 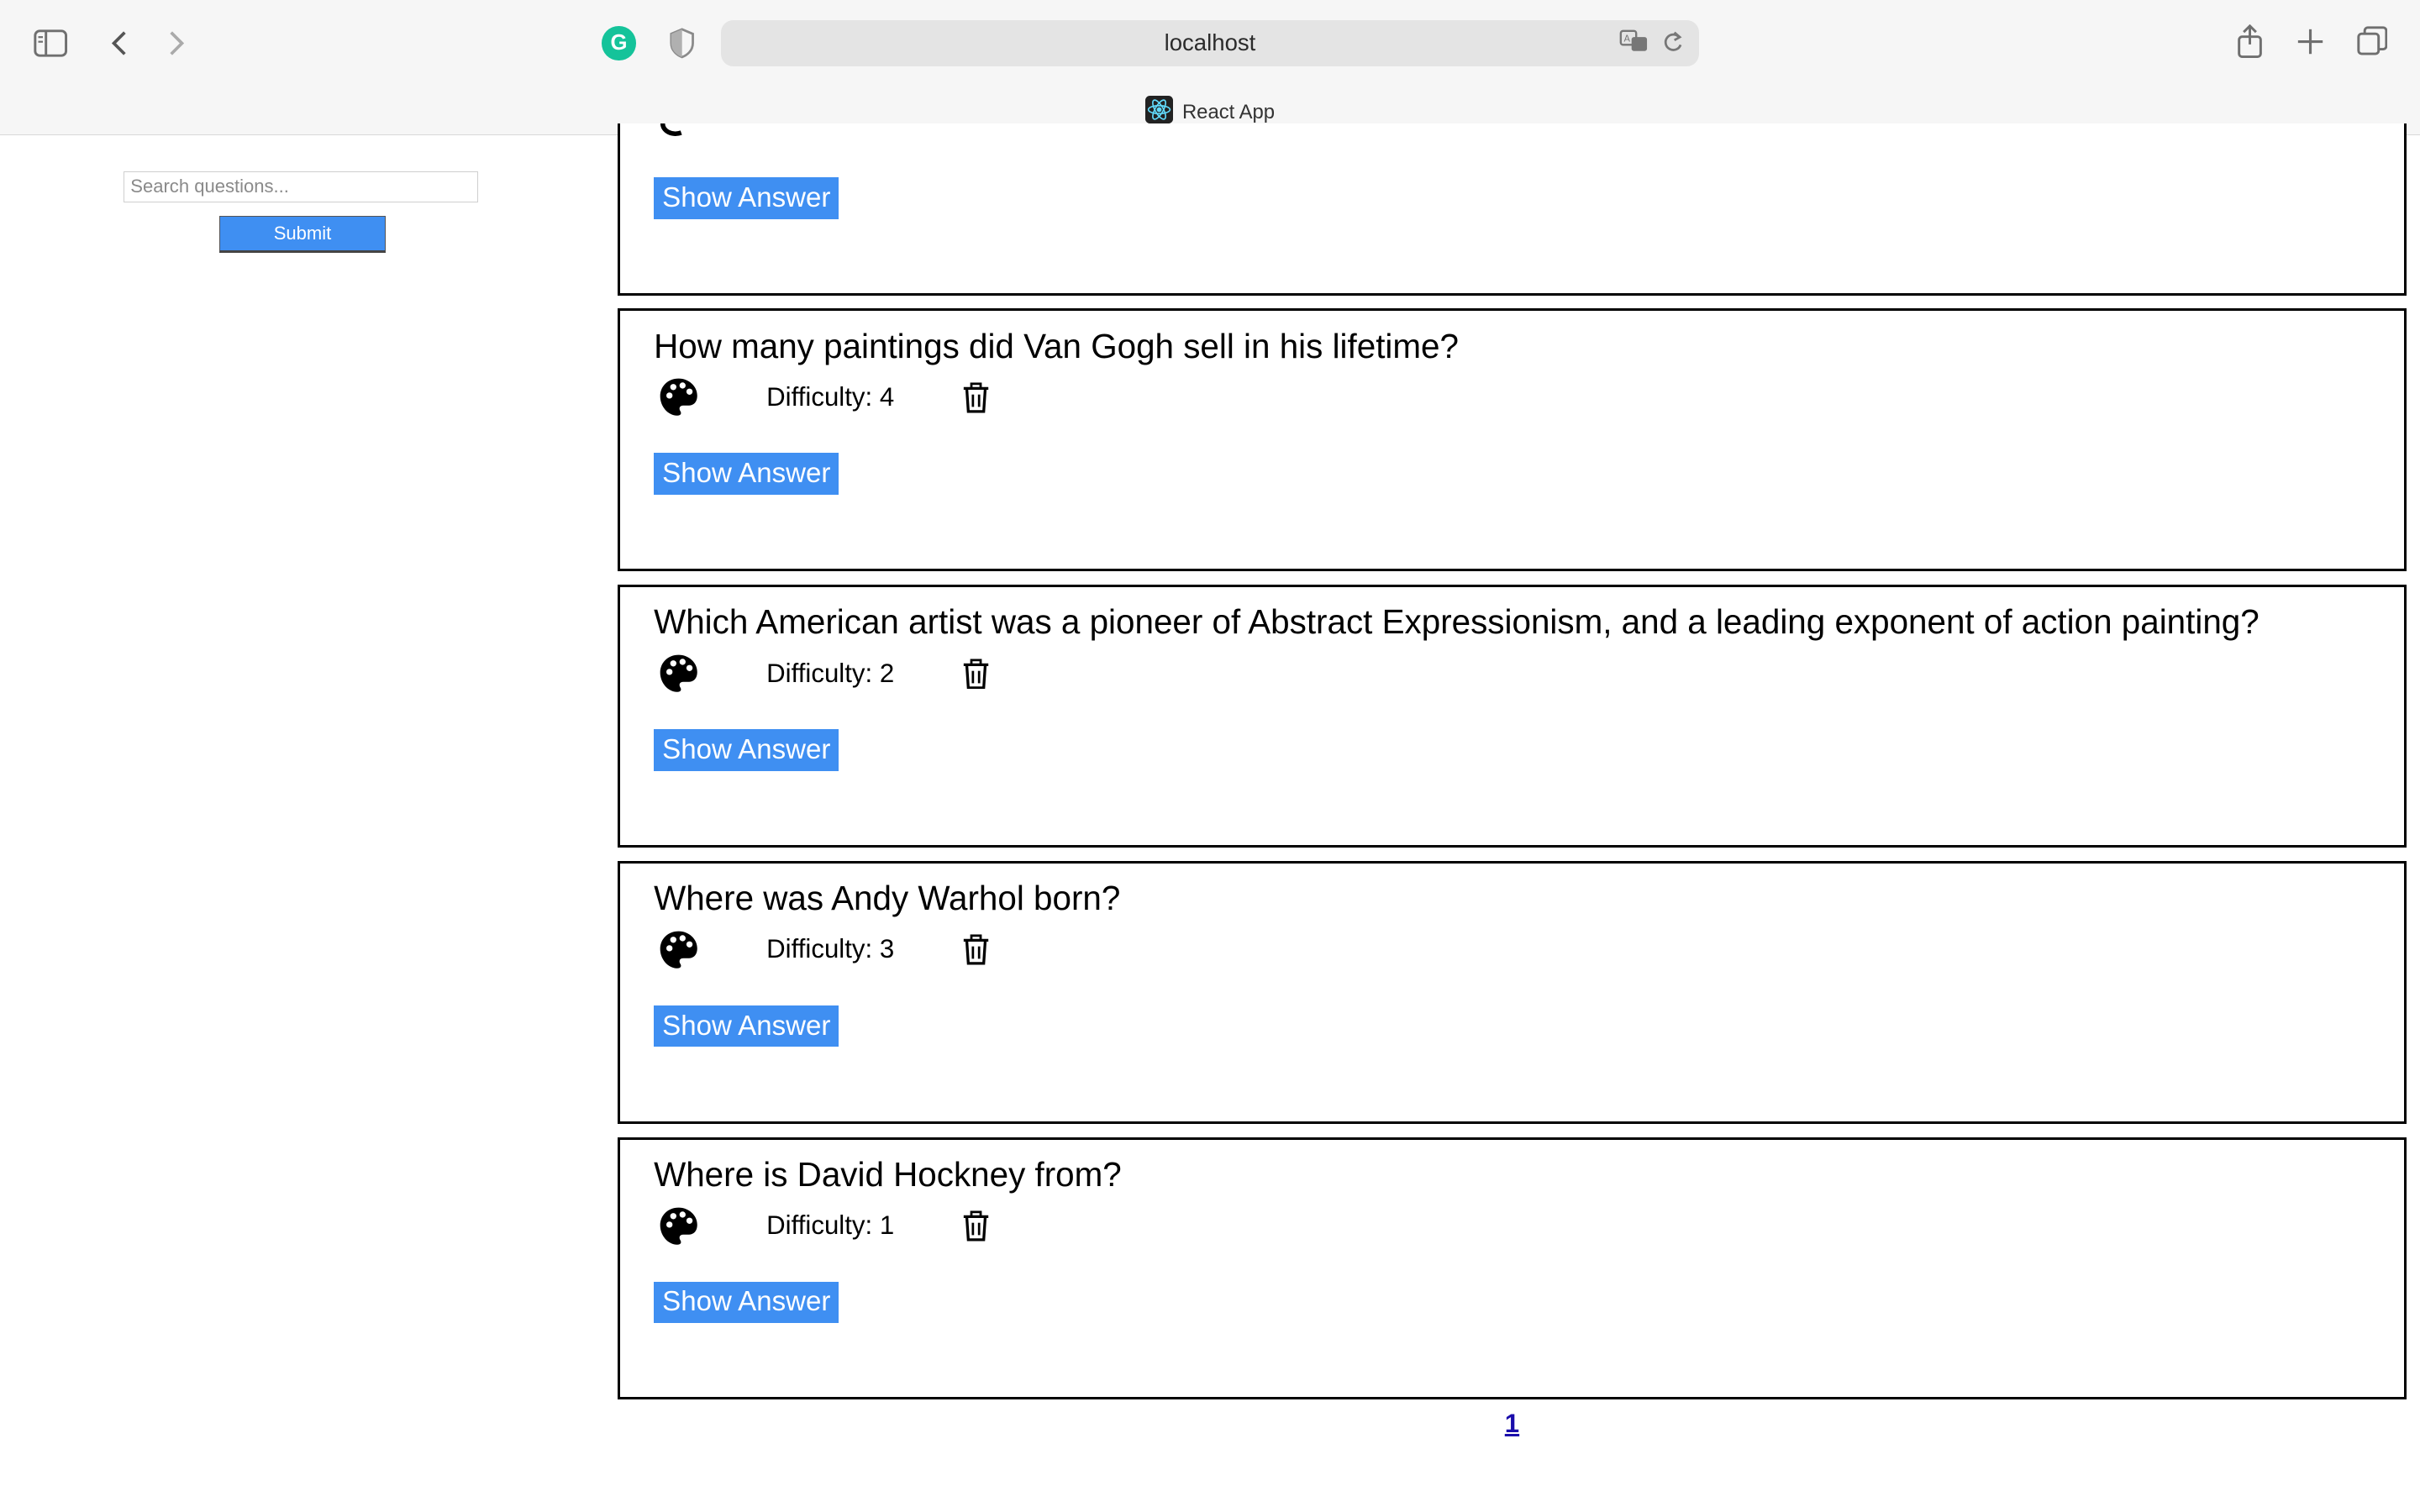 I want to click on url-text: localhost, so click(x=1210, y=42).